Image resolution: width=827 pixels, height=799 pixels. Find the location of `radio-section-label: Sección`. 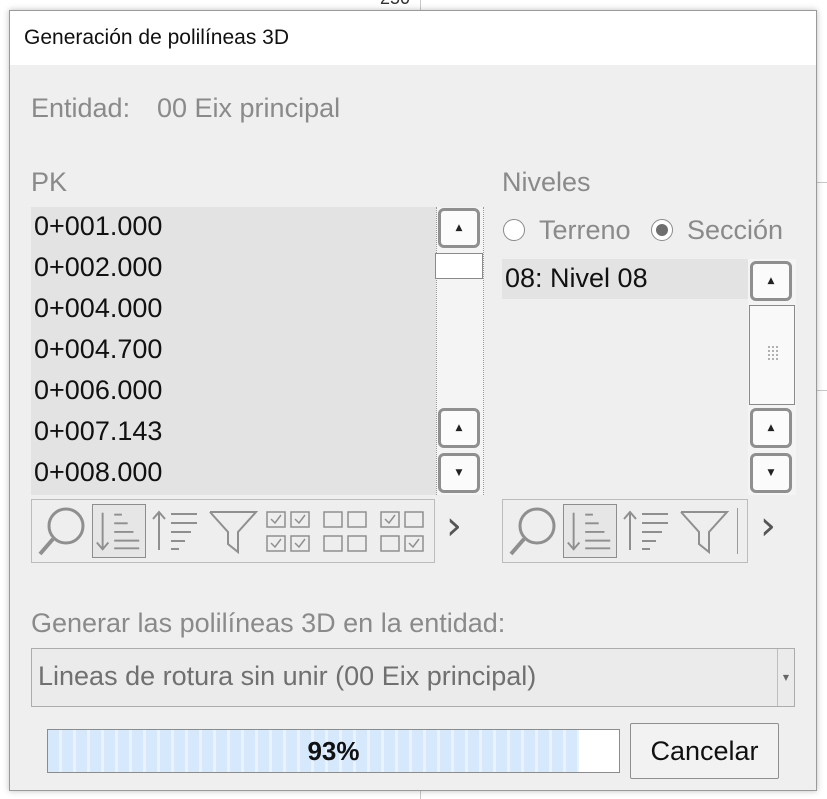

radio-section-label: Sección is located at coordinates (735, 230).